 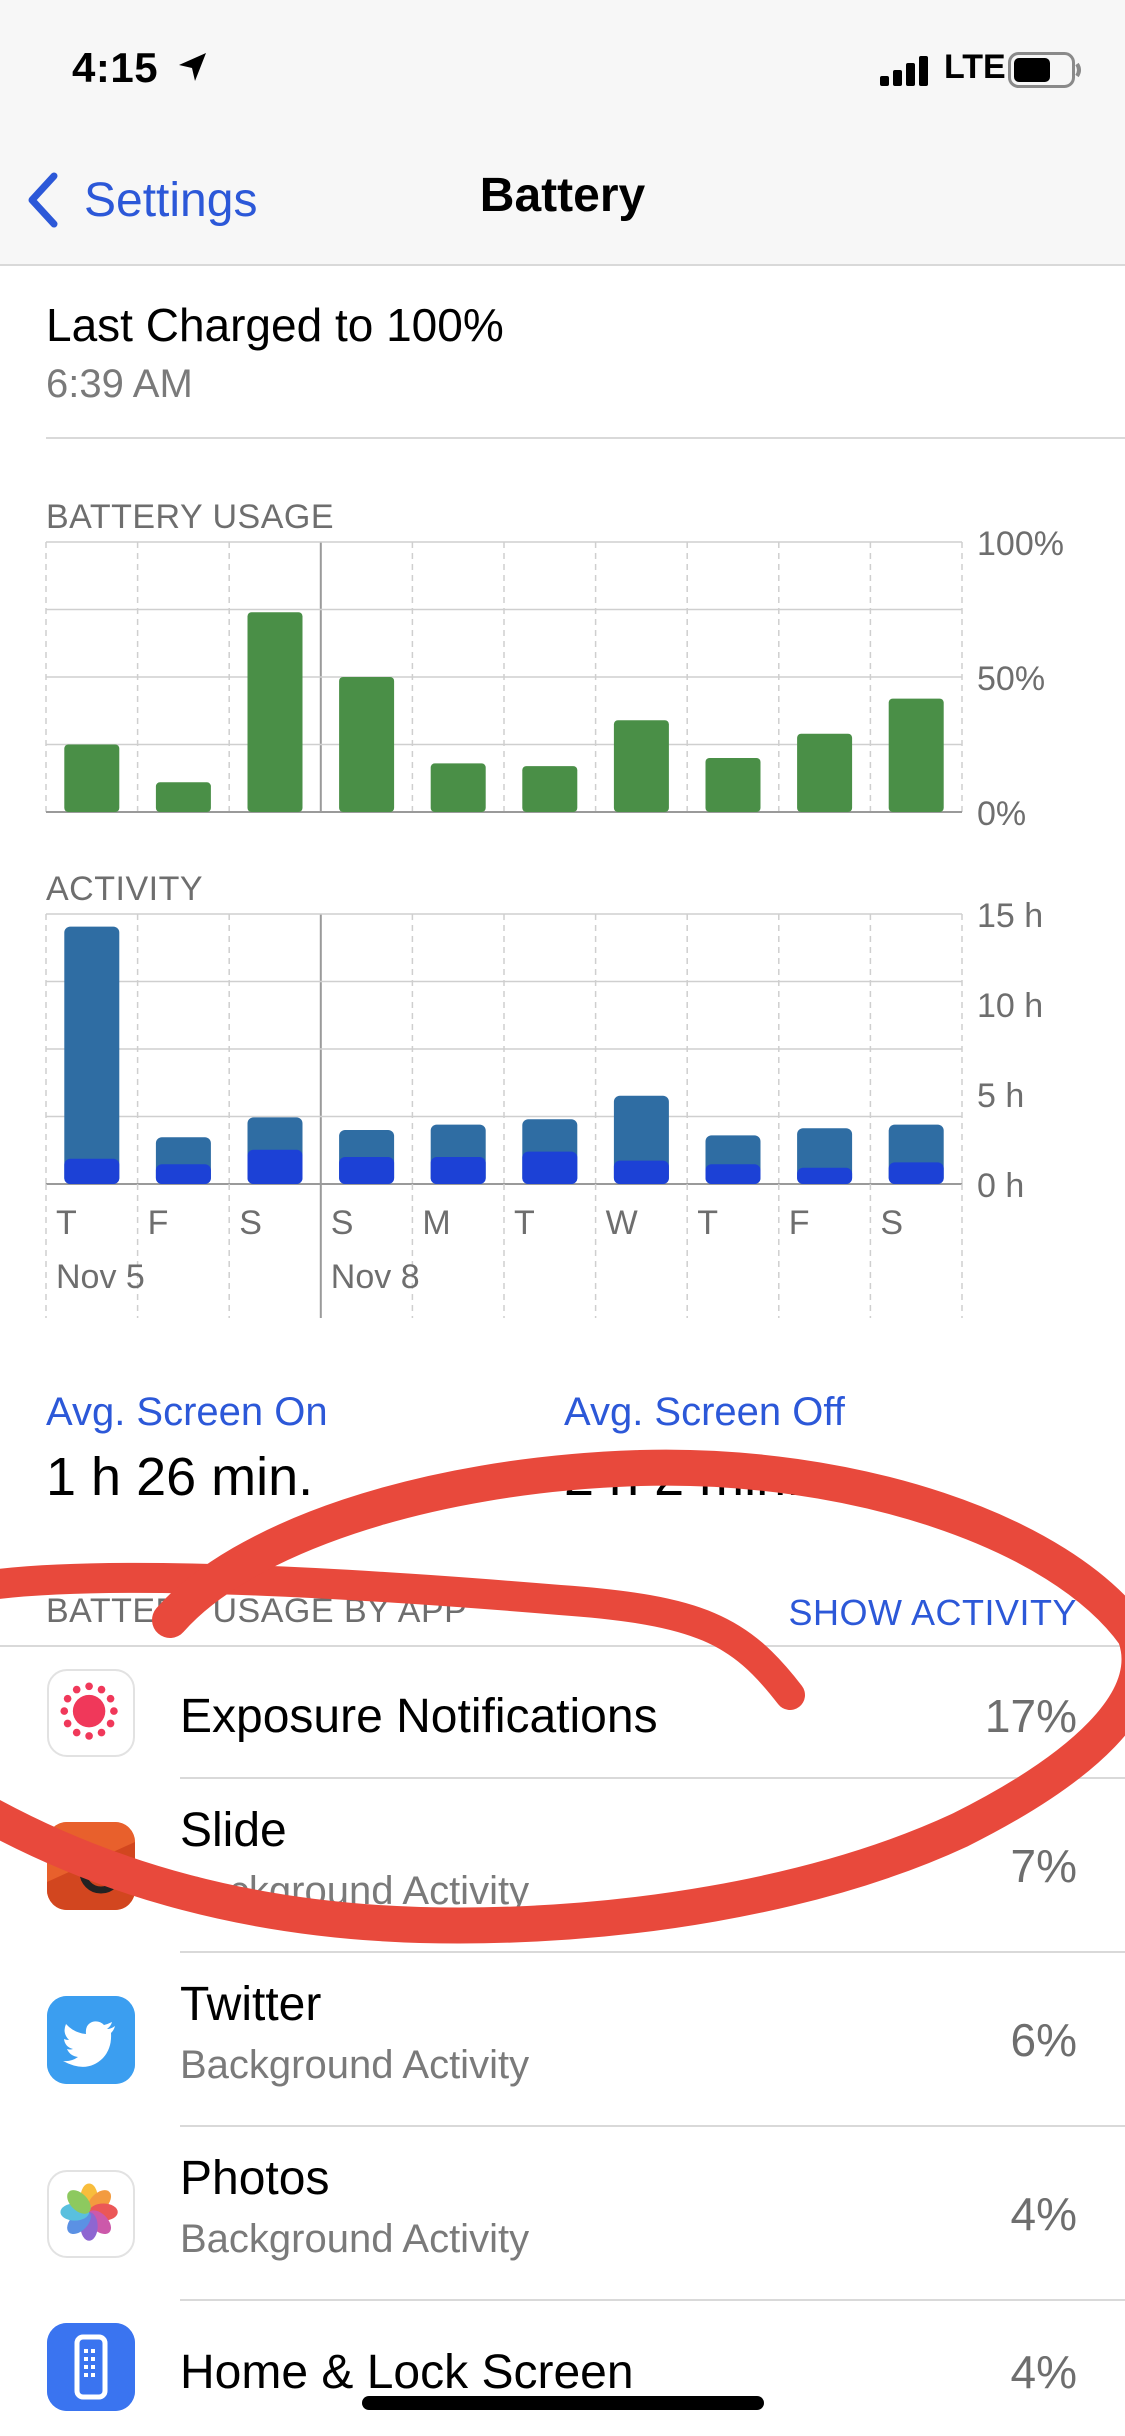 I want to click on app-name: Twitter, so click(x=251, y=2004).